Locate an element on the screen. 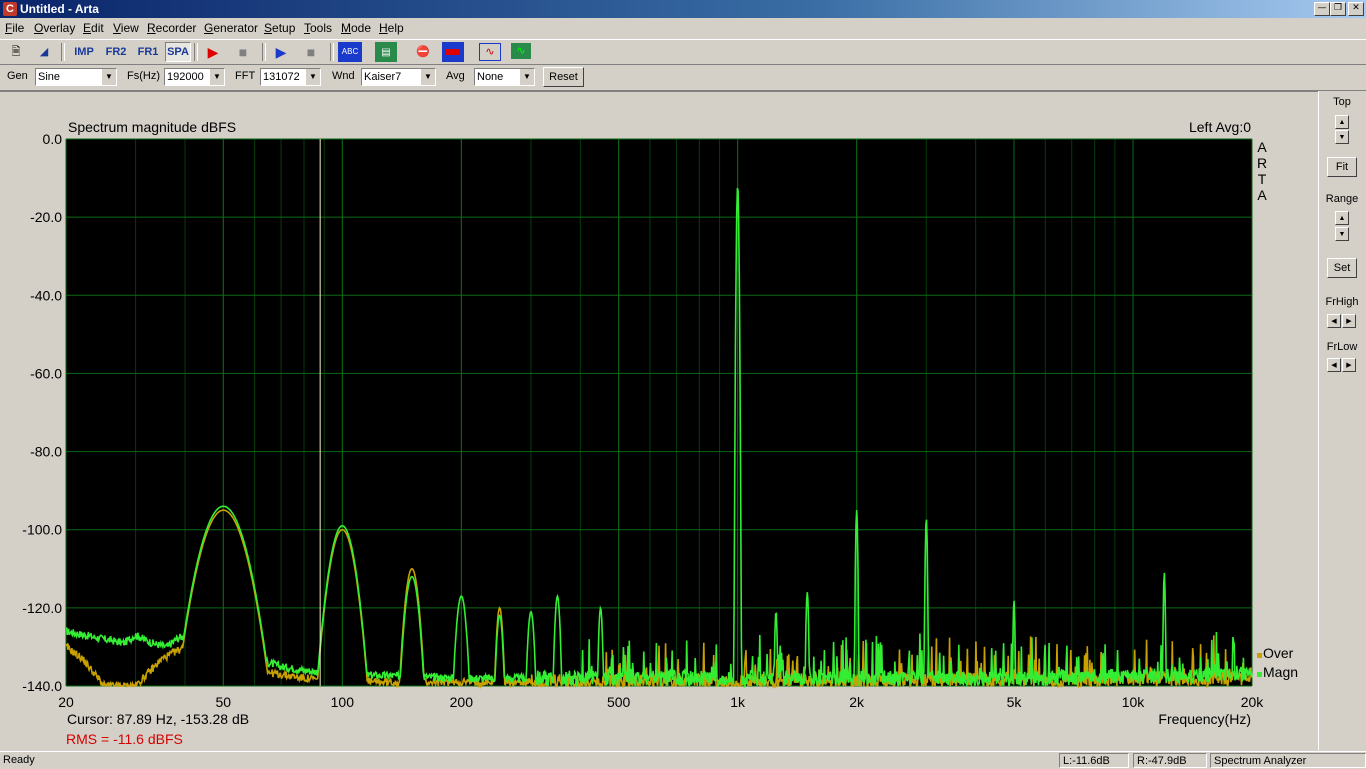  frhigh-left-button: ◀ is located at coordinates (1334, 321).